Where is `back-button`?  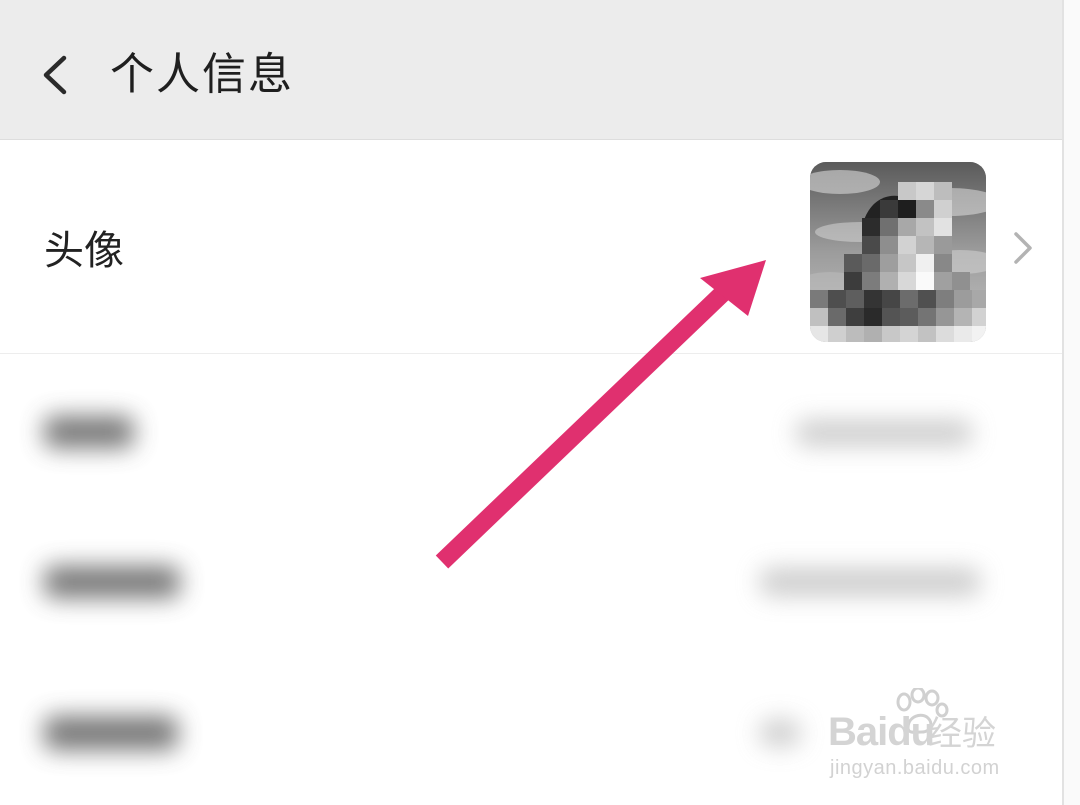 back-button is located at coordinates (58, 75).